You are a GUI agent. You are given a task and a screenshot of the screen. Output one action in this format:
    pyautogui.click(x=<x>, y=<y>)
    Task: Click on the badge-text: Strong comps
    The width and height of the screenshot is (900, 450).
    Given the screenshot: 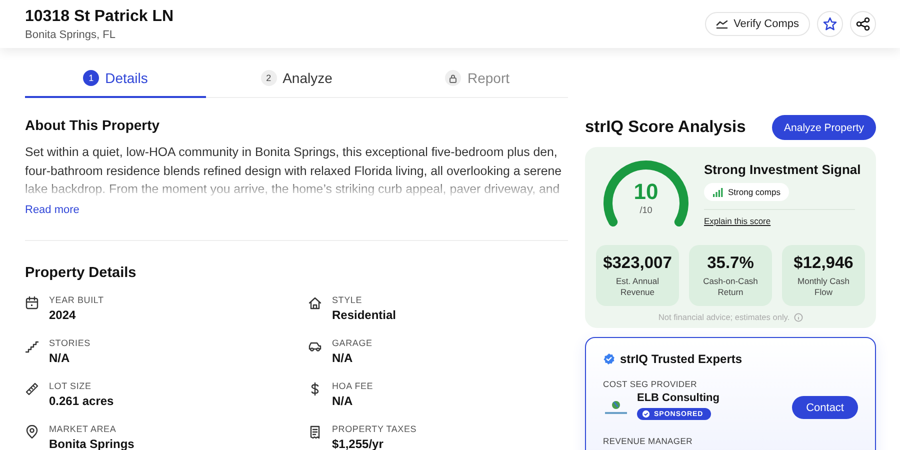 What is the action you would take?
    pyautogui.click(x=754, y=192)
    